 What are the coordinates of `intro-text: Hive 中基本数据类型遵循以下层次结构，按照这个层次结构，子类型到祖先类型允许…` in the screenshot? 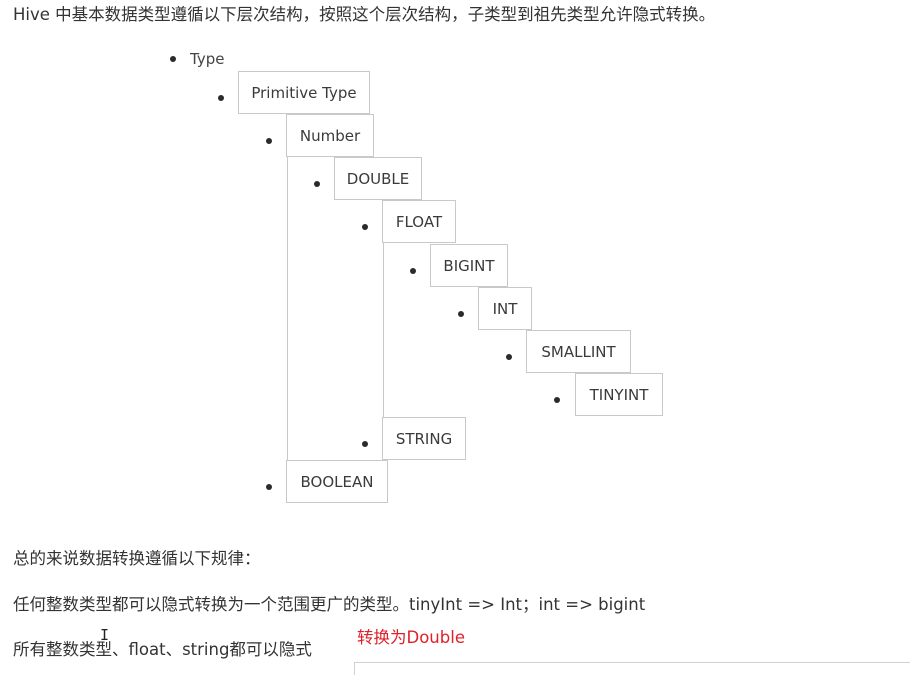 It's located at (364, 14).